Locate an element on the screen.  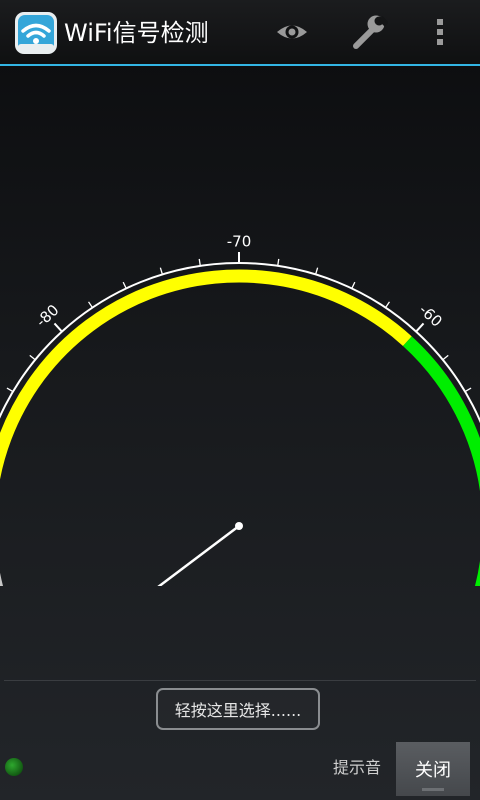
bottom-divider is located at coordinates (240, 680).